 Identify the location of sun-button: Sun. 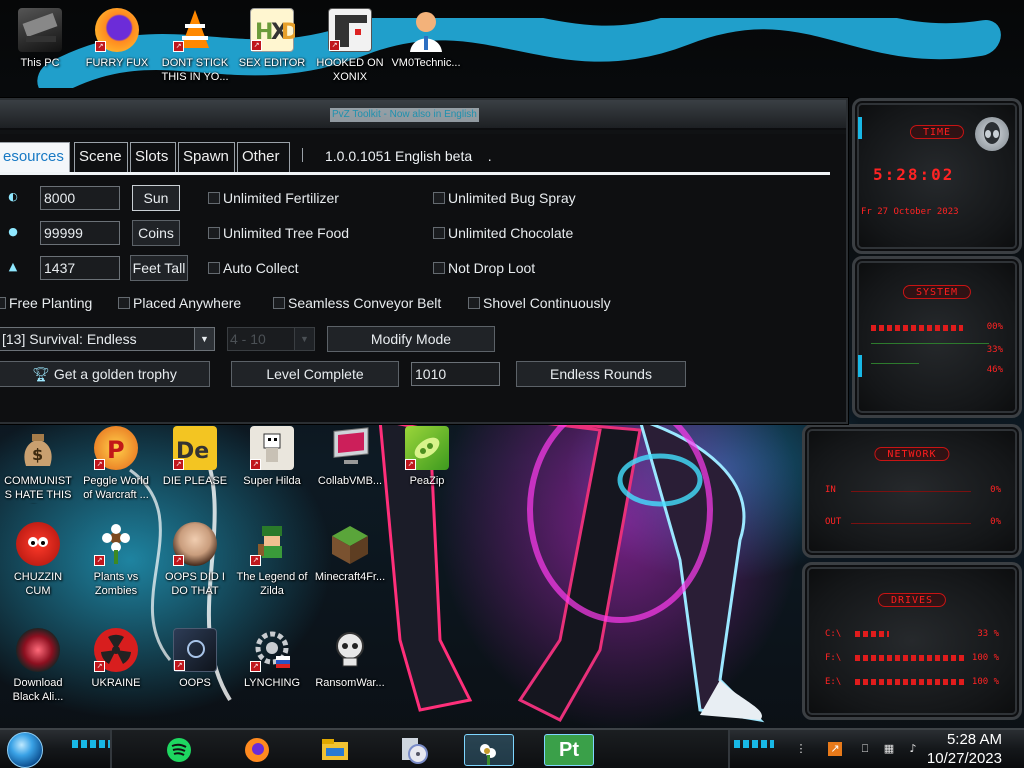
(156, 198).